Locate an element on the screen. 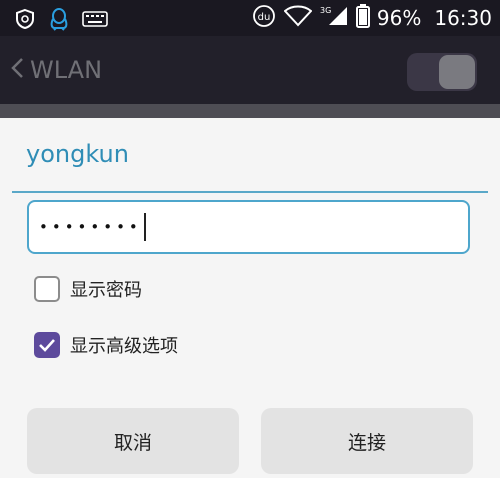  chevron-left-icon is located at coordinates (17, 70).